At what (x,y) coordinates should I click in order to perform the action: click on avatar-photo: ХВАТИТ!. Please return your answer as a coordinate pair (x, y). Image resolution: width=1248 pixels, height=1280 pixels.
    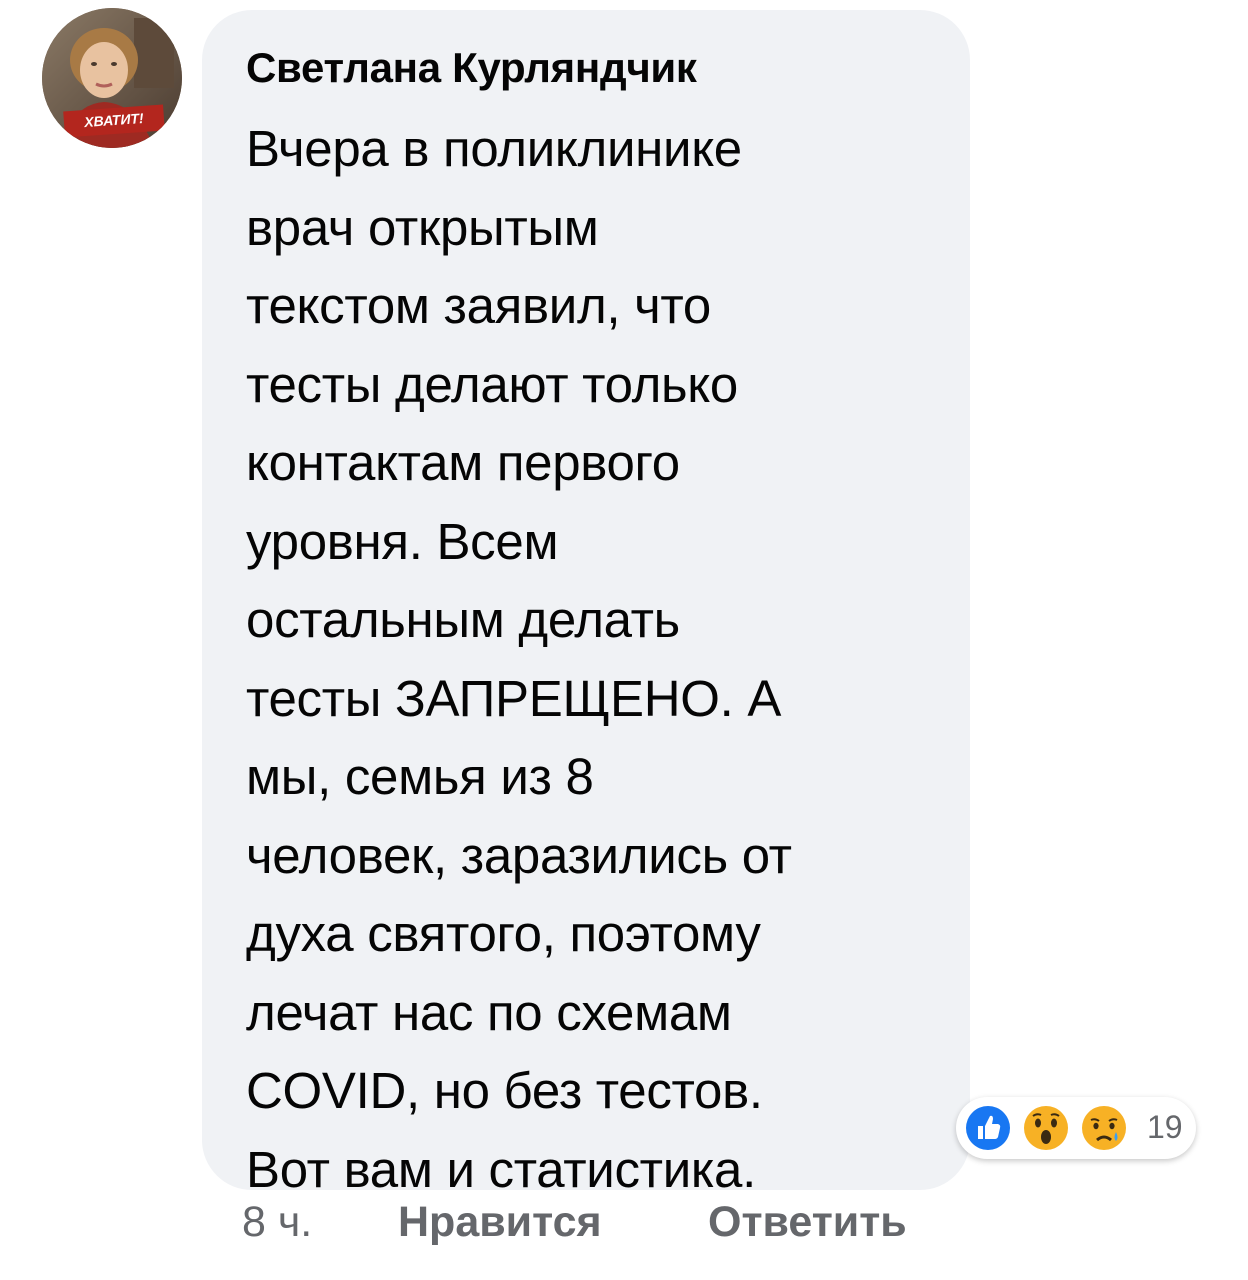
    Looking at the image, I should click on (112, 78).